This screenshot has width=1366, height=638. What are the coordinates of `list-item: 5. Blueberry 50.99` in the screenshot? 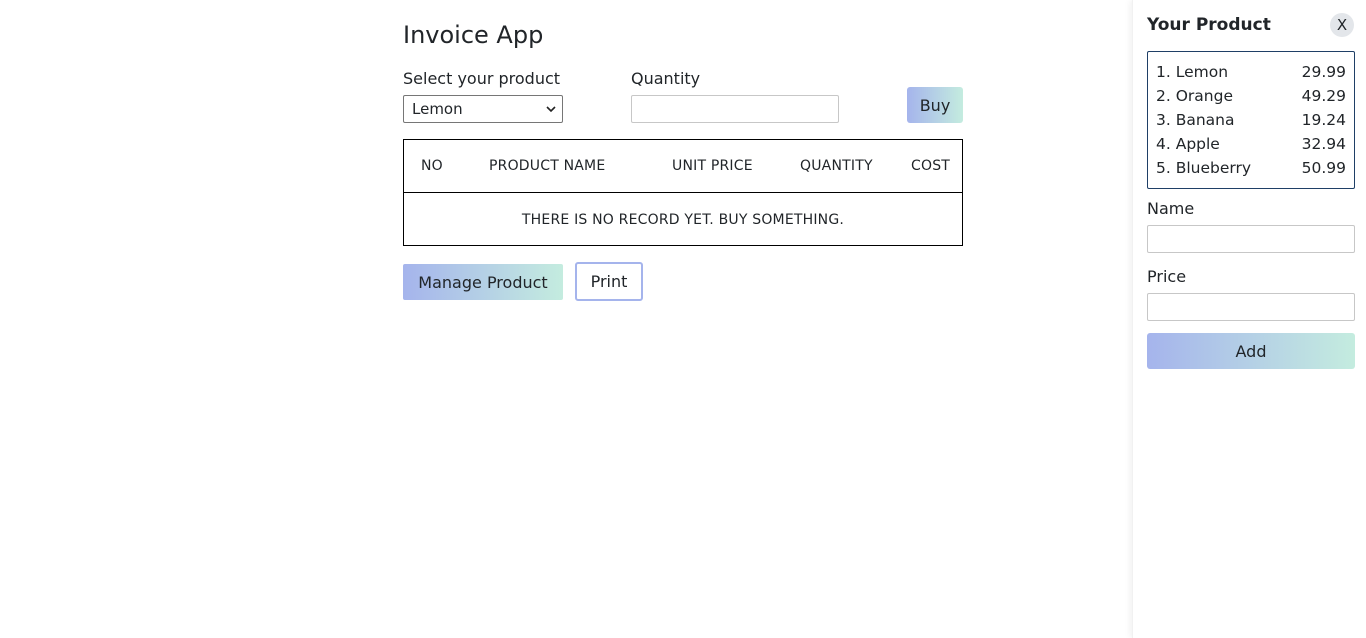 It's located at (1251, 168).